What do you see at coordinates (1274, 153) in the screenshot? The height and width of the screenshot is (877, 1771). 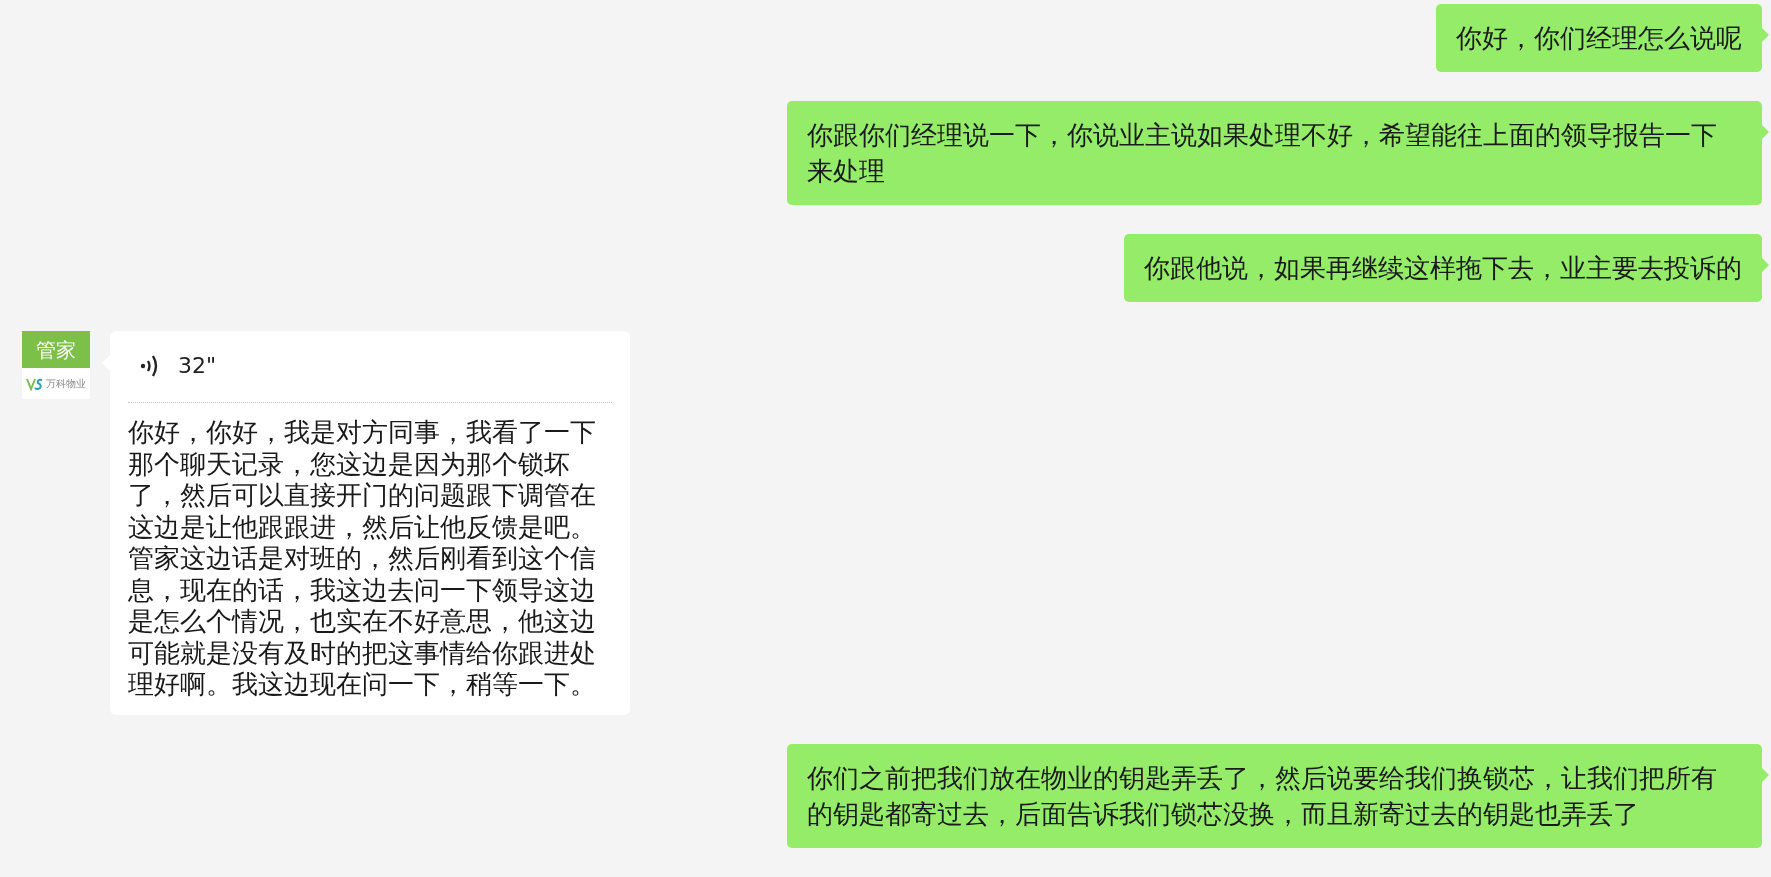 I see `sent-message: 你跟你们经理说一下，你说业主说如果处理不好，希望能往上面的领导报告一下来处理` at bounding box center [1274, 153].